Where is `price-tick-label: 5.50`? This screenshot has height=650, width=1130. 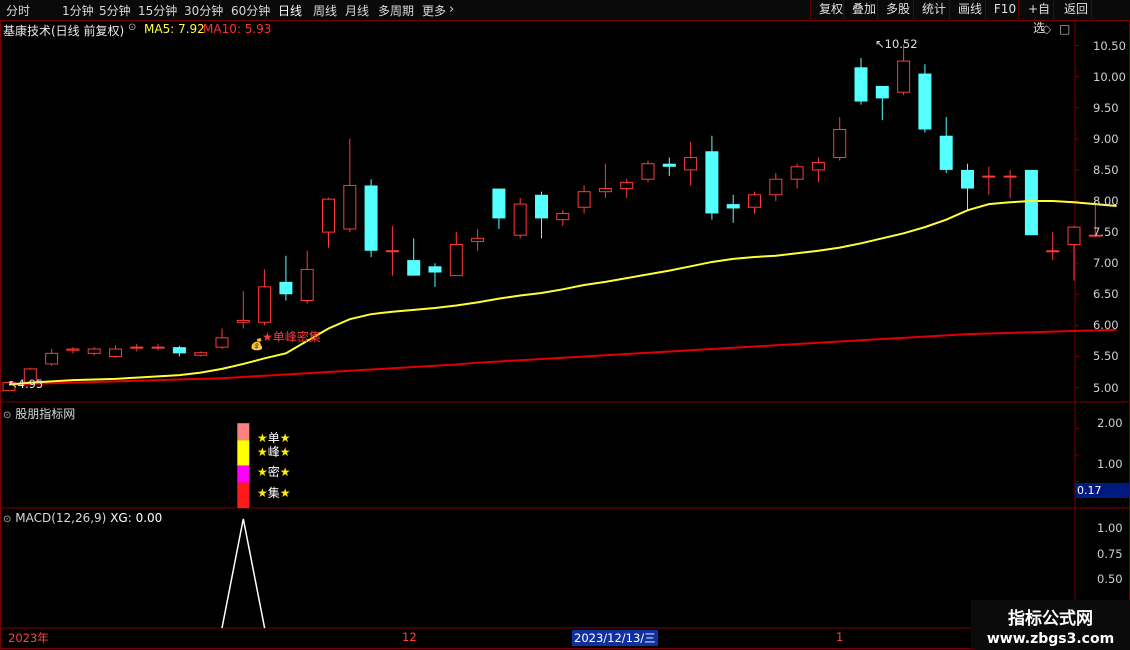 price-tick-label: 5.50 is located at coordinates (1106, 356).